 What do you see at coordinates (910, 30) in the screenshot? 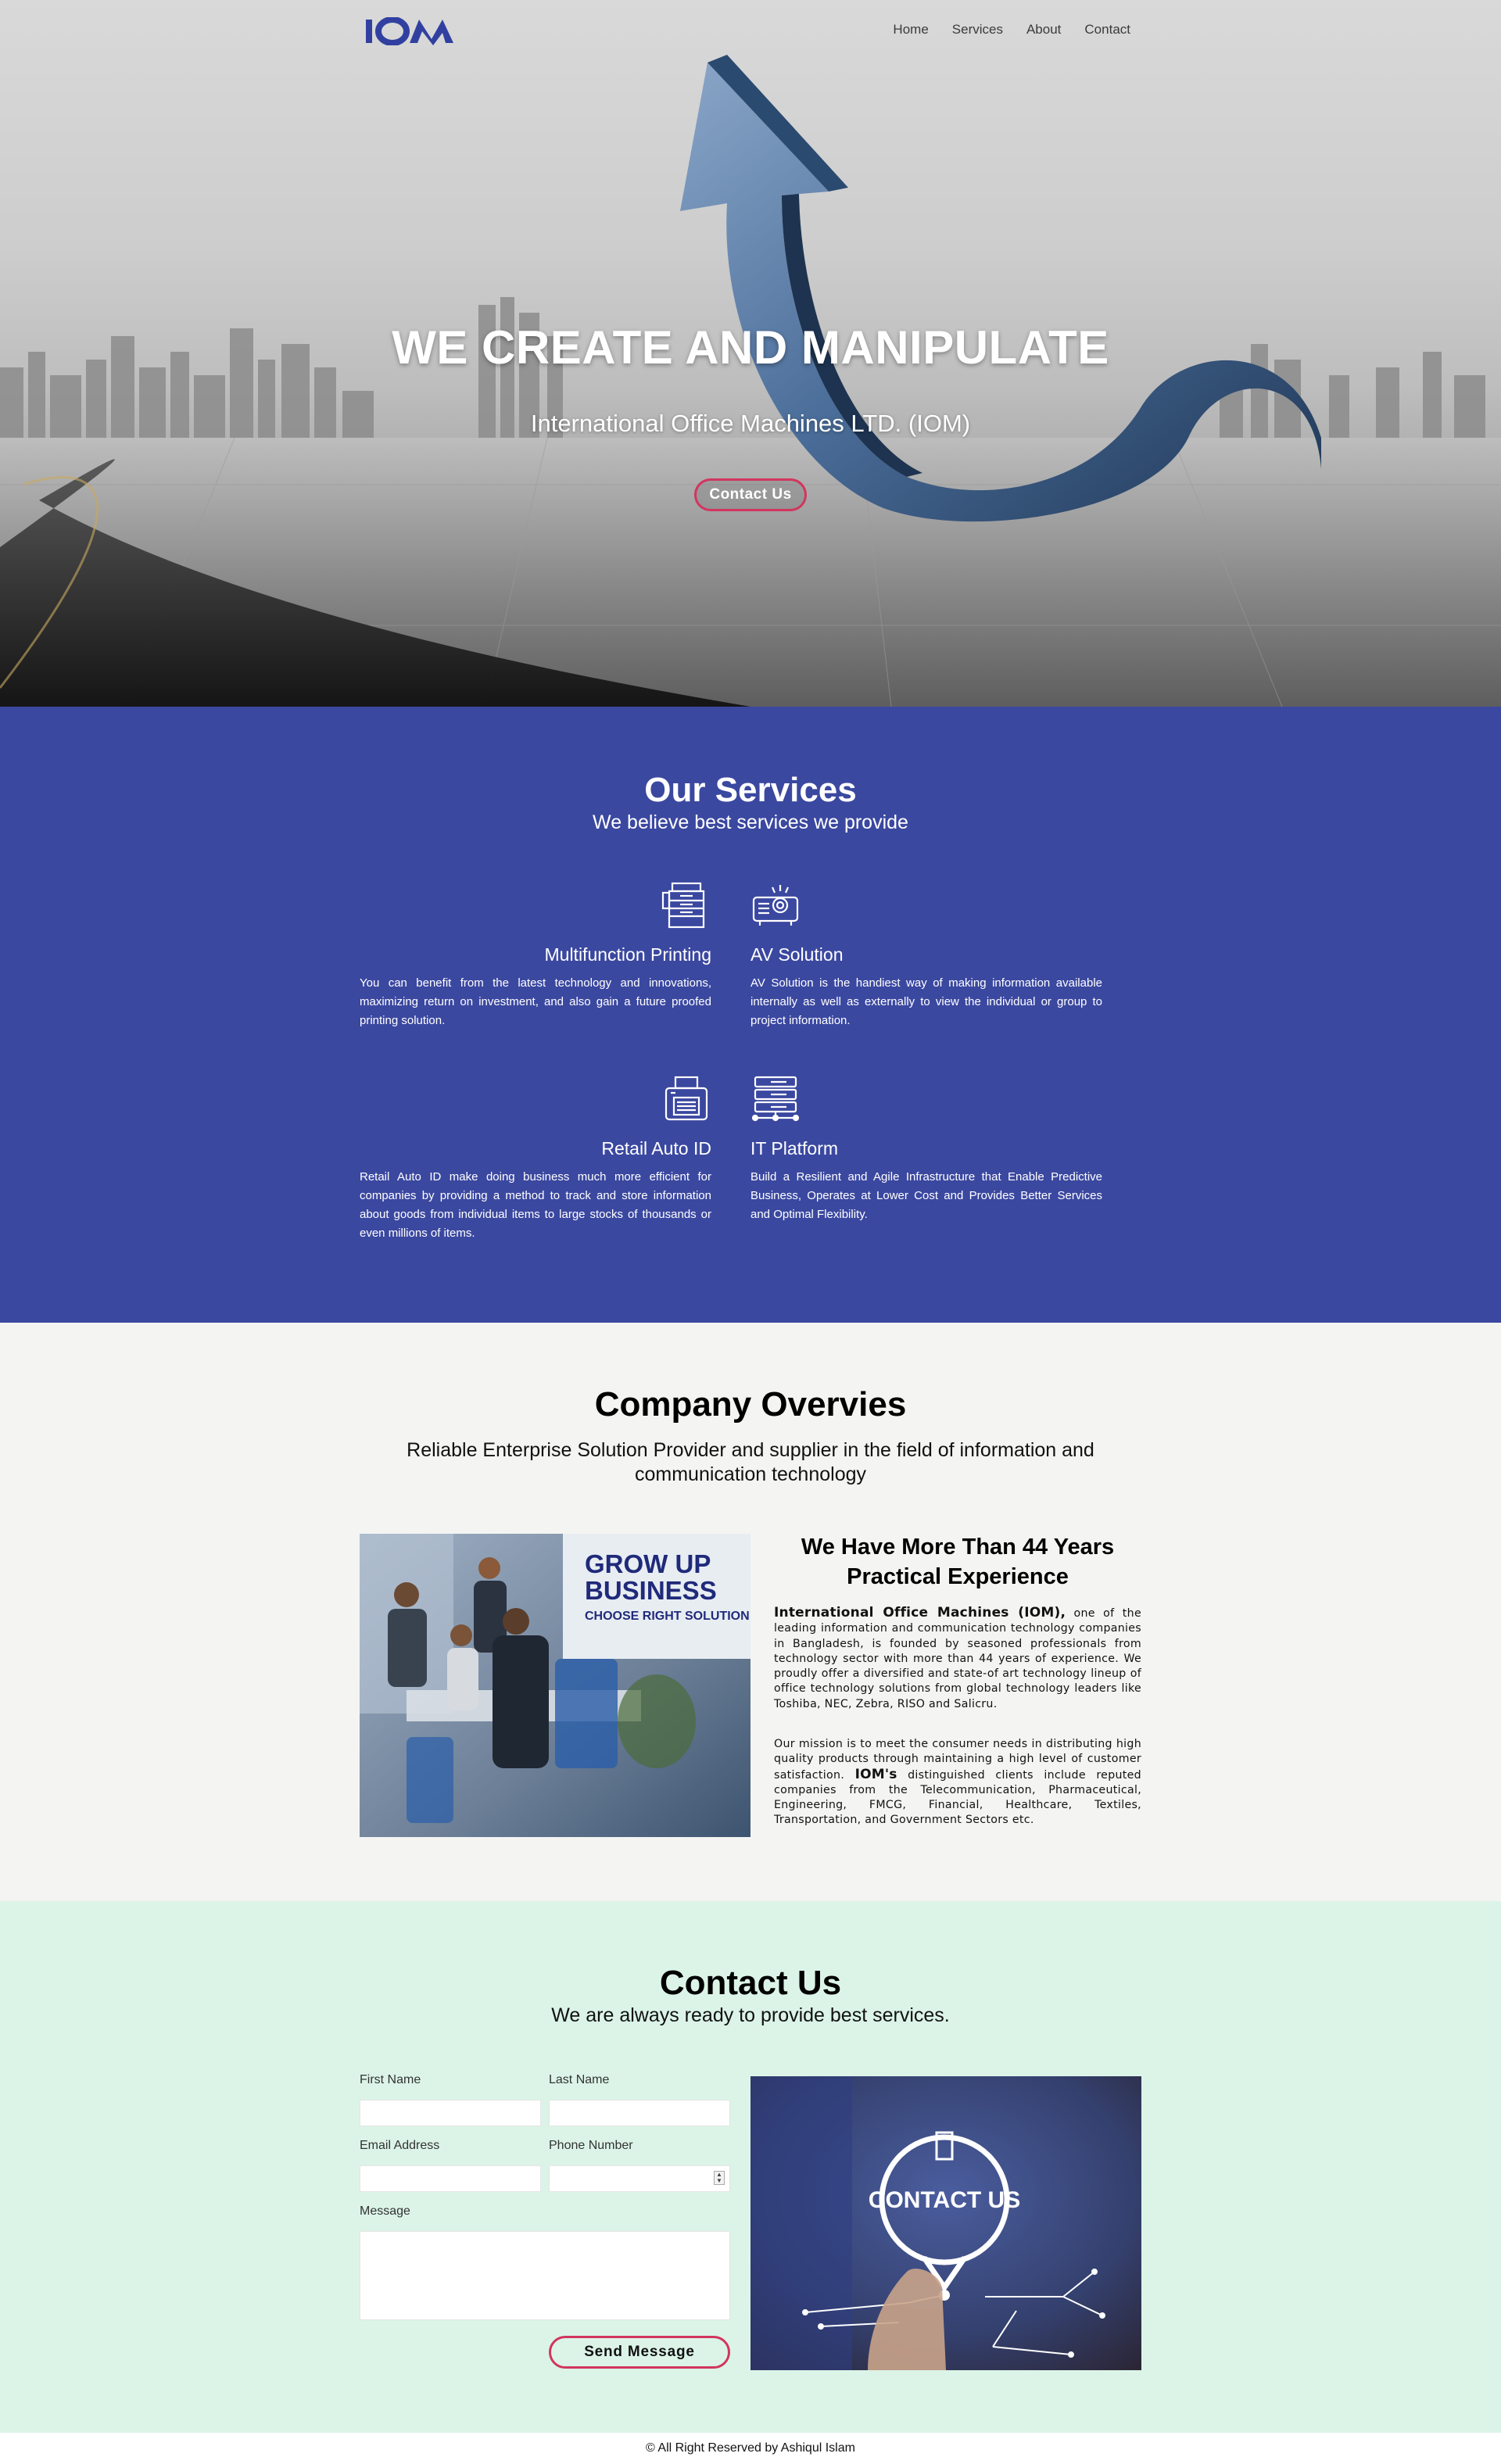
I see `nav-home: Home` at bounding box center [910, 30].